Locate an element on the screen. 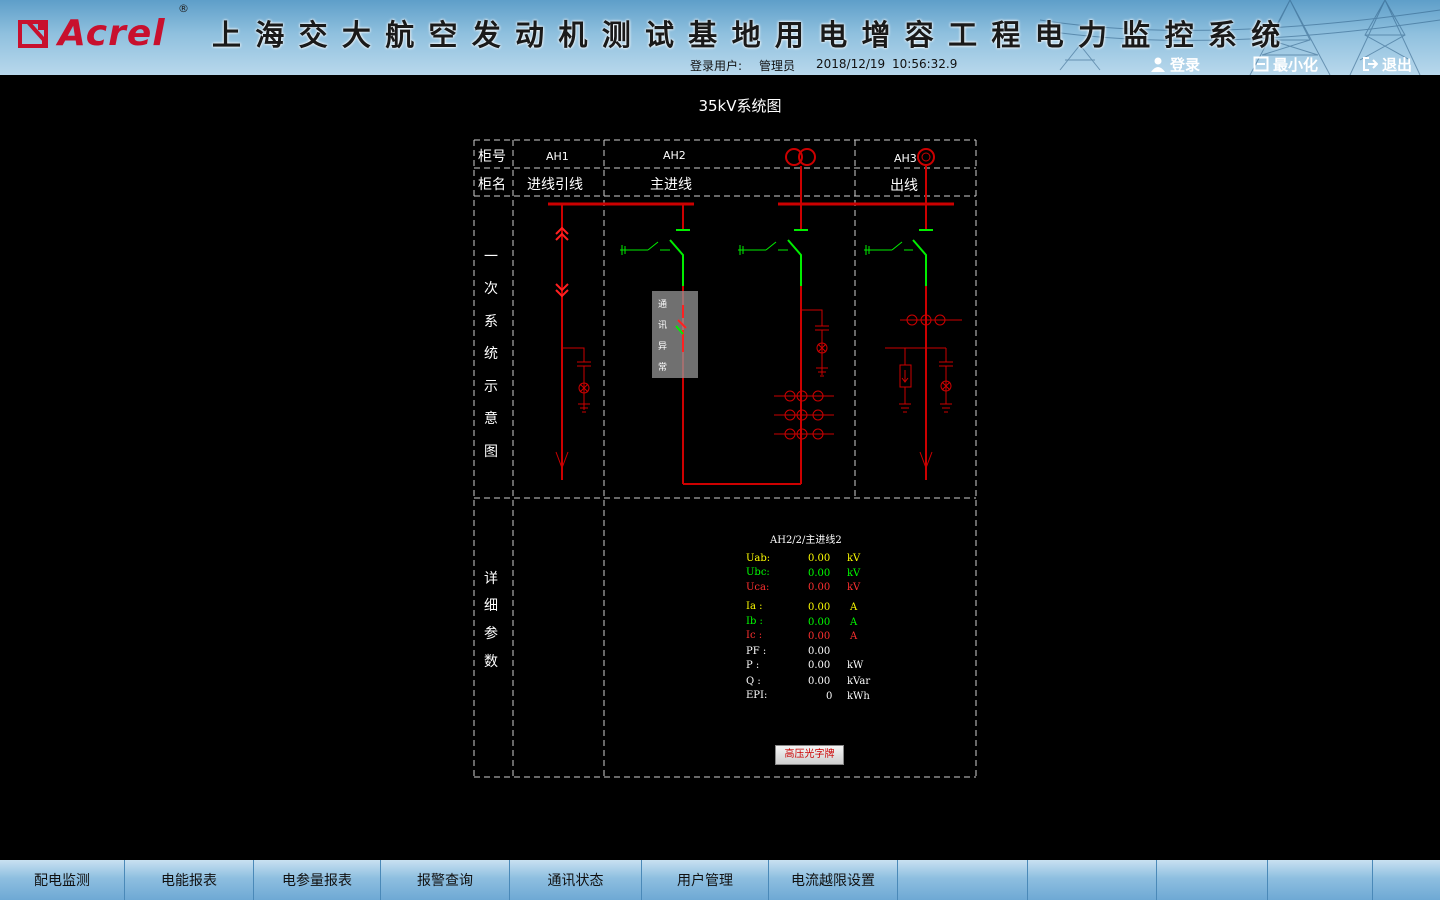 Image resolution: width=1440 pixels, height=900 pixels. comm-fault-char: 异 is located at coordinates (663, 347).